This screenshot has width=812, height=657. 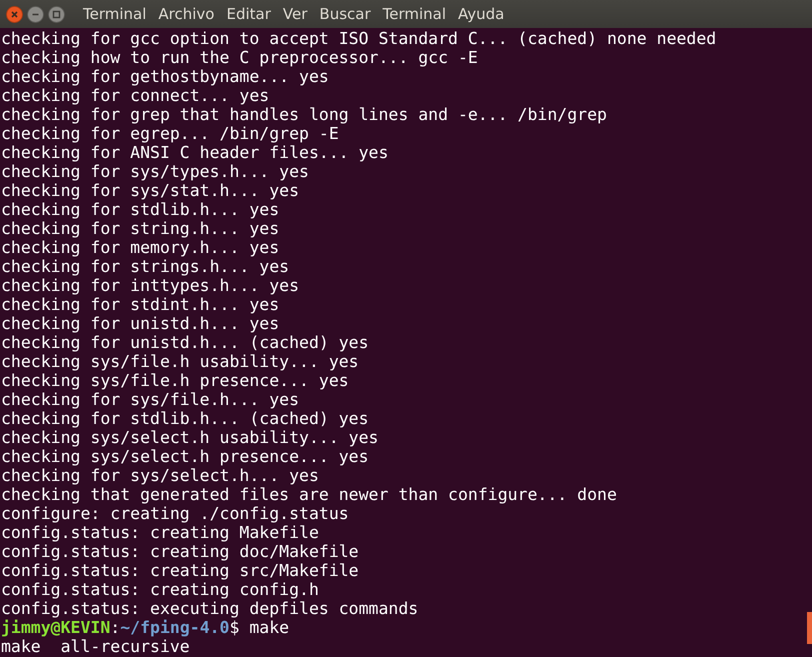 What do you see at coordinates (185, 418) in the screenshot?
I see `terminal-line: checking for stdlib.h... (cached) yes` at bounding box center [185, 418].